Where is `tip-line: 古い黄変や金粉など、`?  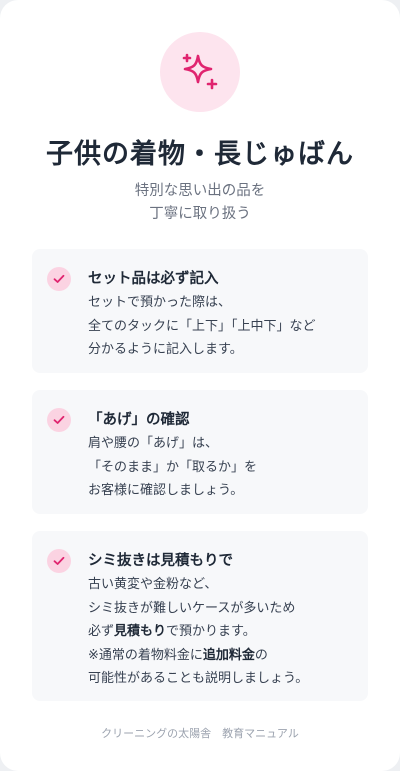 tip-line: 古い黄変や金粉など、 is located at coordinates (153, 584).